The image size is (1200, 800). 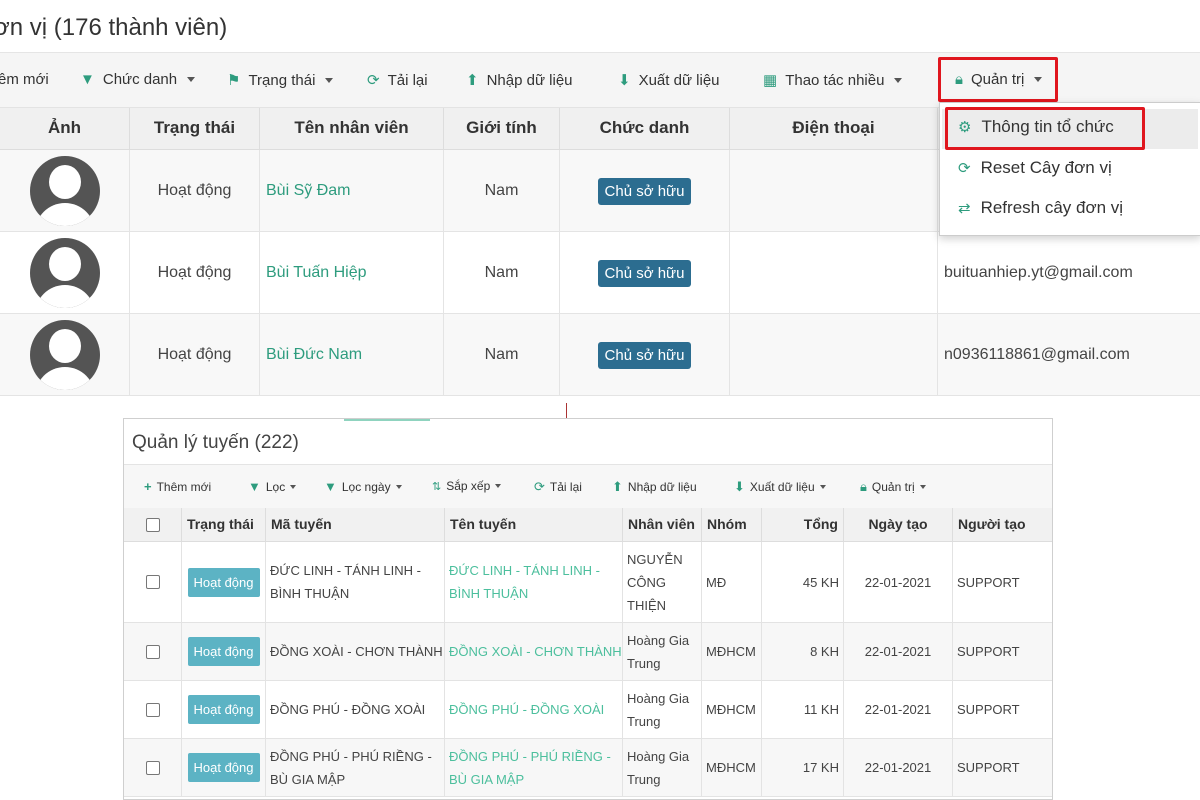 What do you see at coordinates (998, 79) in the screenshot?
I see `admin-button-highlight` at bounding box center [998, 79].